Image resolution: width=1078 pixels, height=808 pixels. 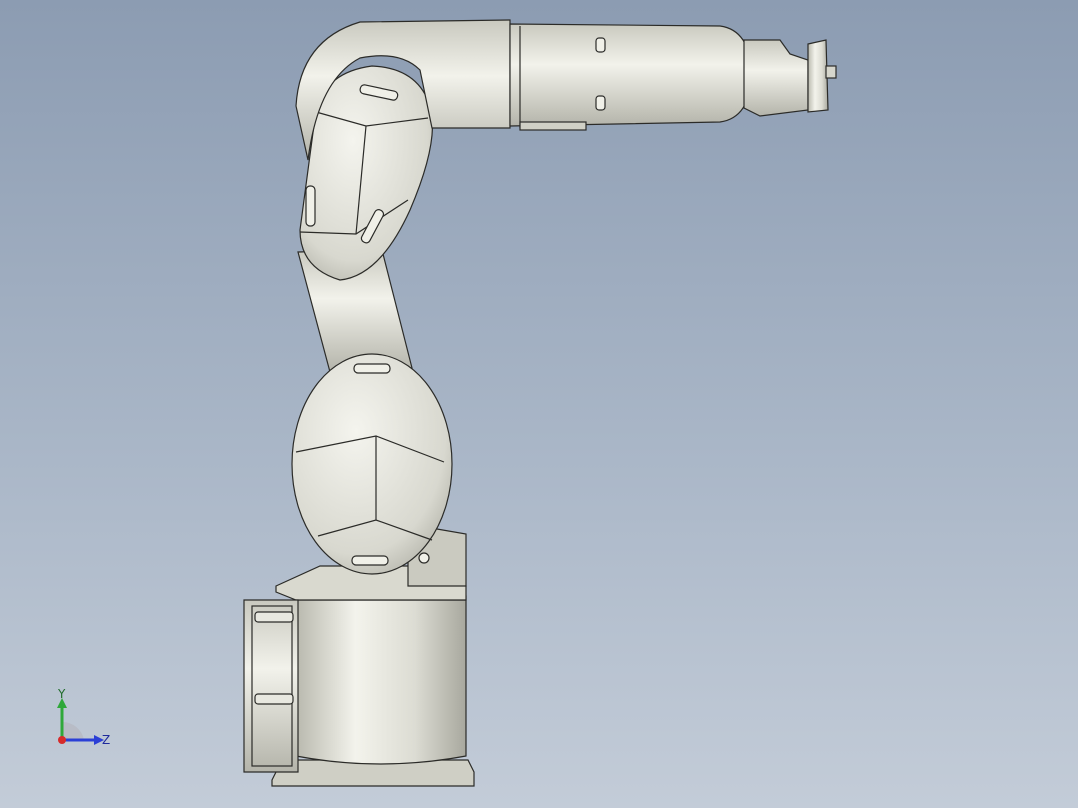 What do you see at coordinates (818, 76) in the screenshot?
I see `tool-flange` at bounding box center [818, 76].